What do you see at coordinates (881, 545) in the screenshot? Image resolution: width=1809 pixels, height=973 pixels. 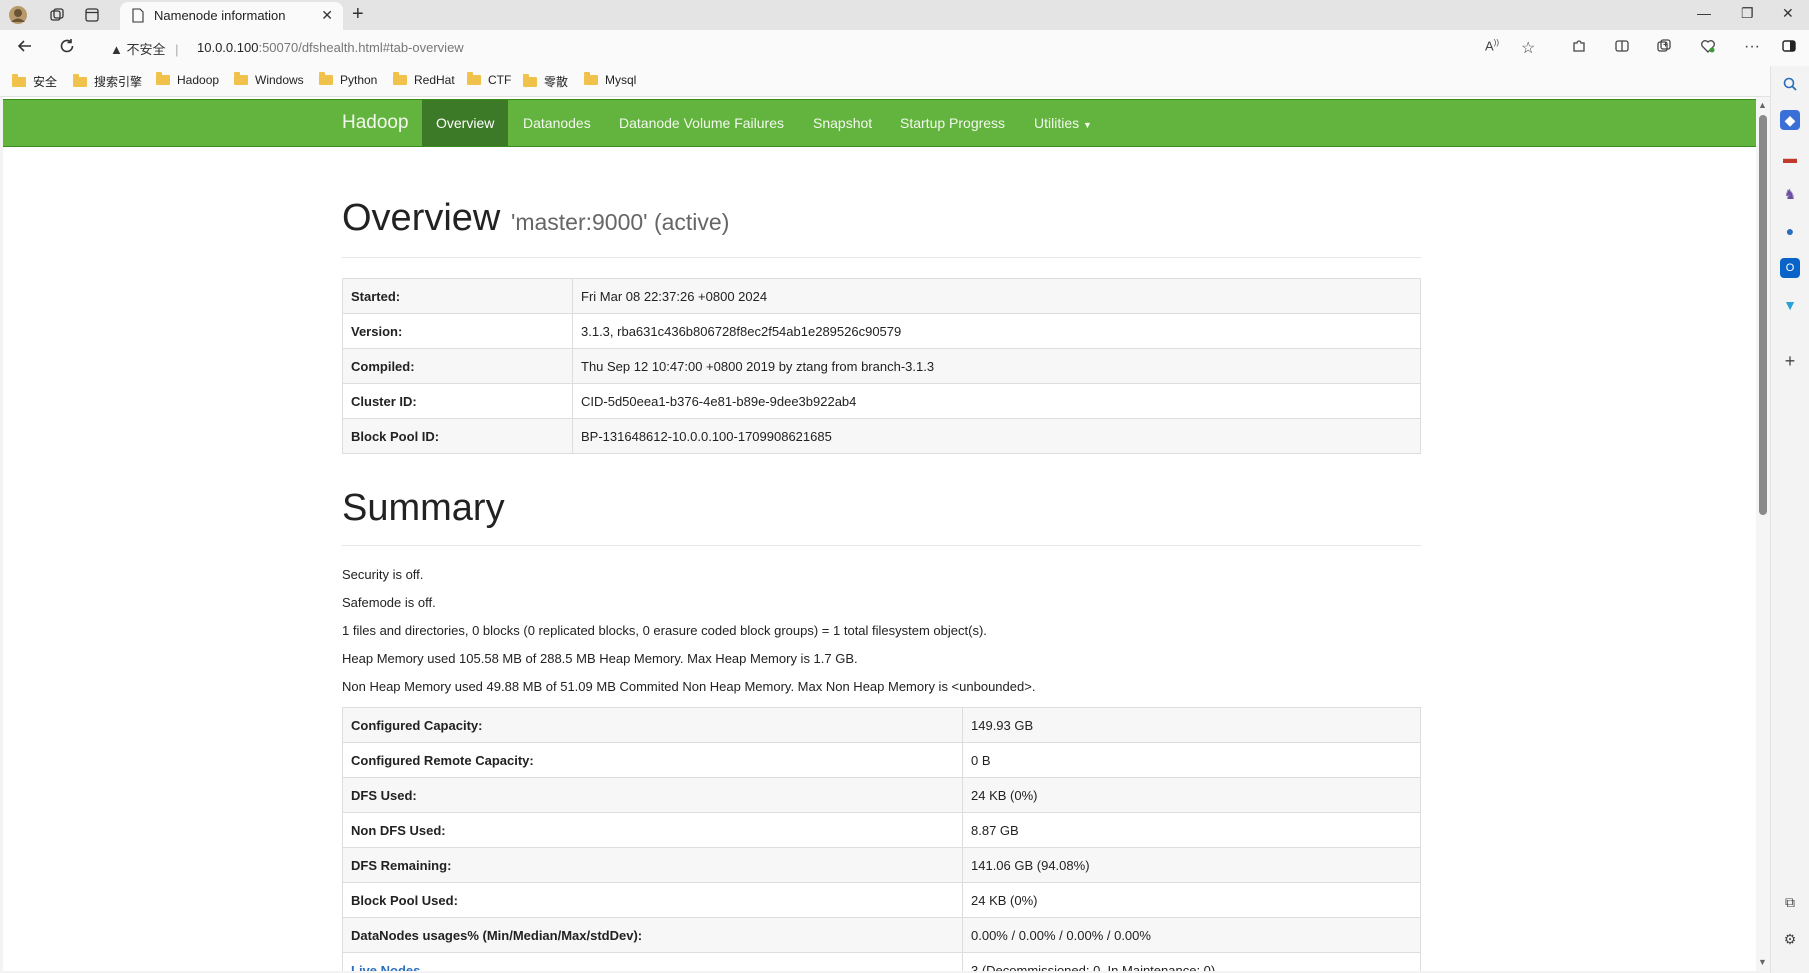 I see `divider` at bounding box center [881, 545].